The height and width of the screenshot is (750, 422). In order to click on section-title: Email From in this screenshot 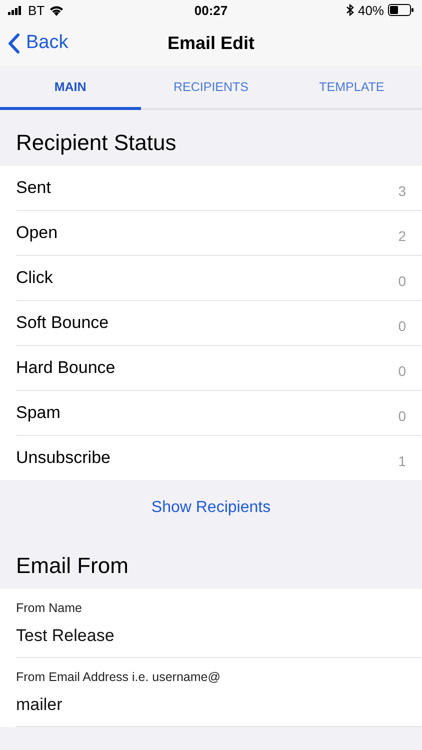, I will do `click(72, 566)`.